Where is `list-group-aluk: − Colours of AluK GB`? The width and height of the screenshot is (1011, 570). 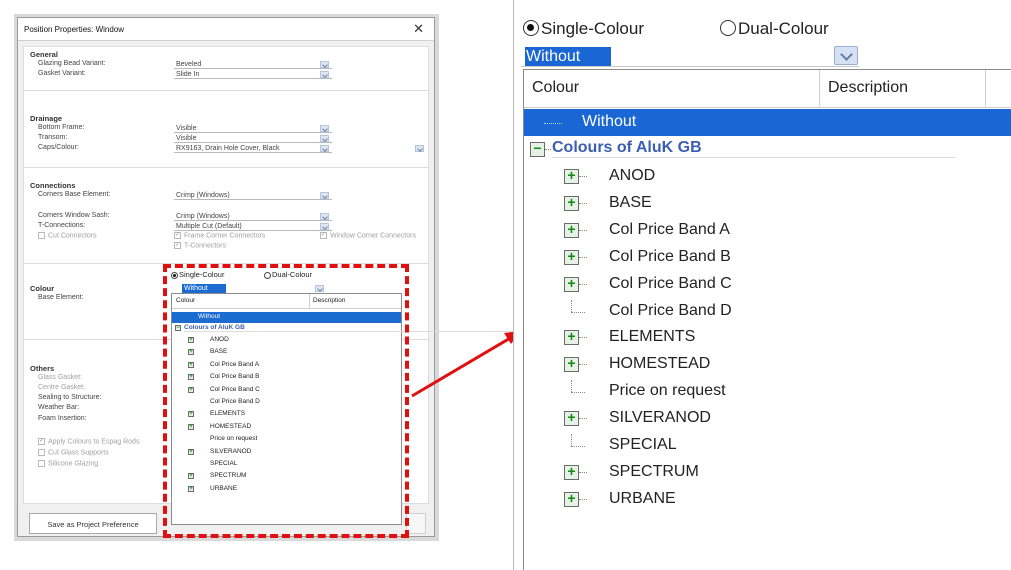
list-group-aluk: − Colours of AluK GB is located at coordinates (767, 149).